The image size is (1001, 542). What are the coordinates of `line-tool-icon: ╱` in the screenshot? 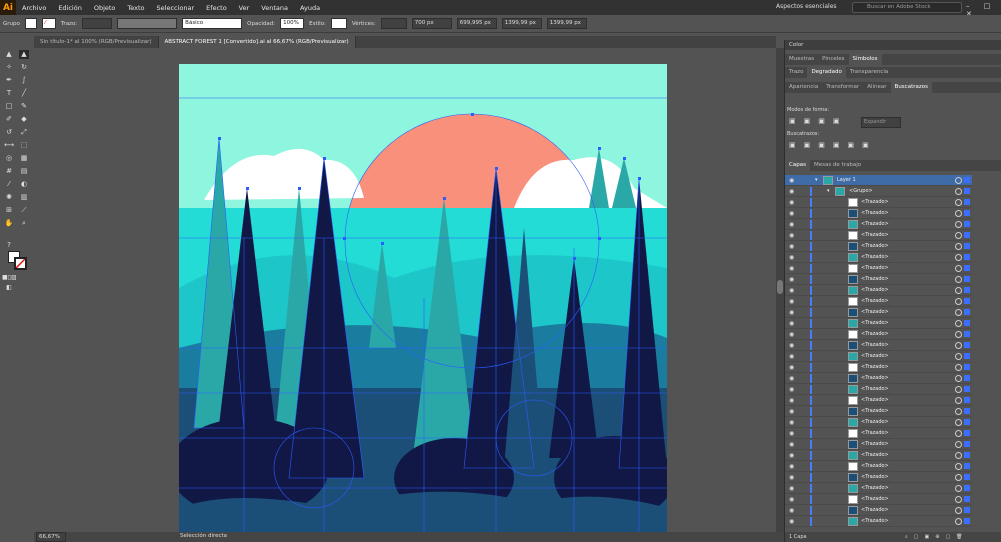 It's located at (24, 93).